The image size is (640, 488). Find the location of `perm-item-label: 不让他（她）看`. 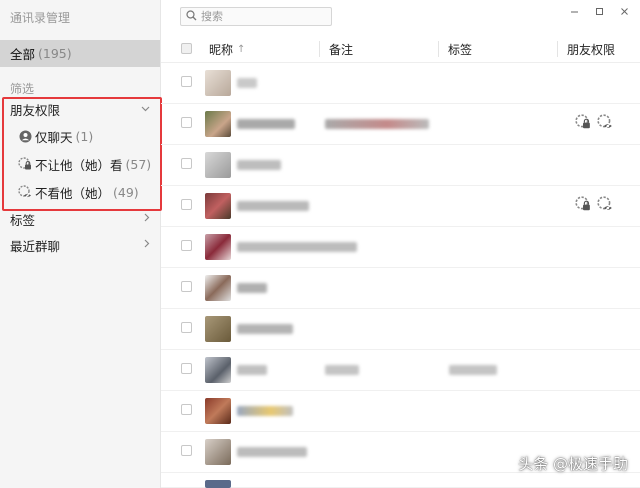

perm-item-label: 不让他（她）看 is located at coordinates (79, 165).